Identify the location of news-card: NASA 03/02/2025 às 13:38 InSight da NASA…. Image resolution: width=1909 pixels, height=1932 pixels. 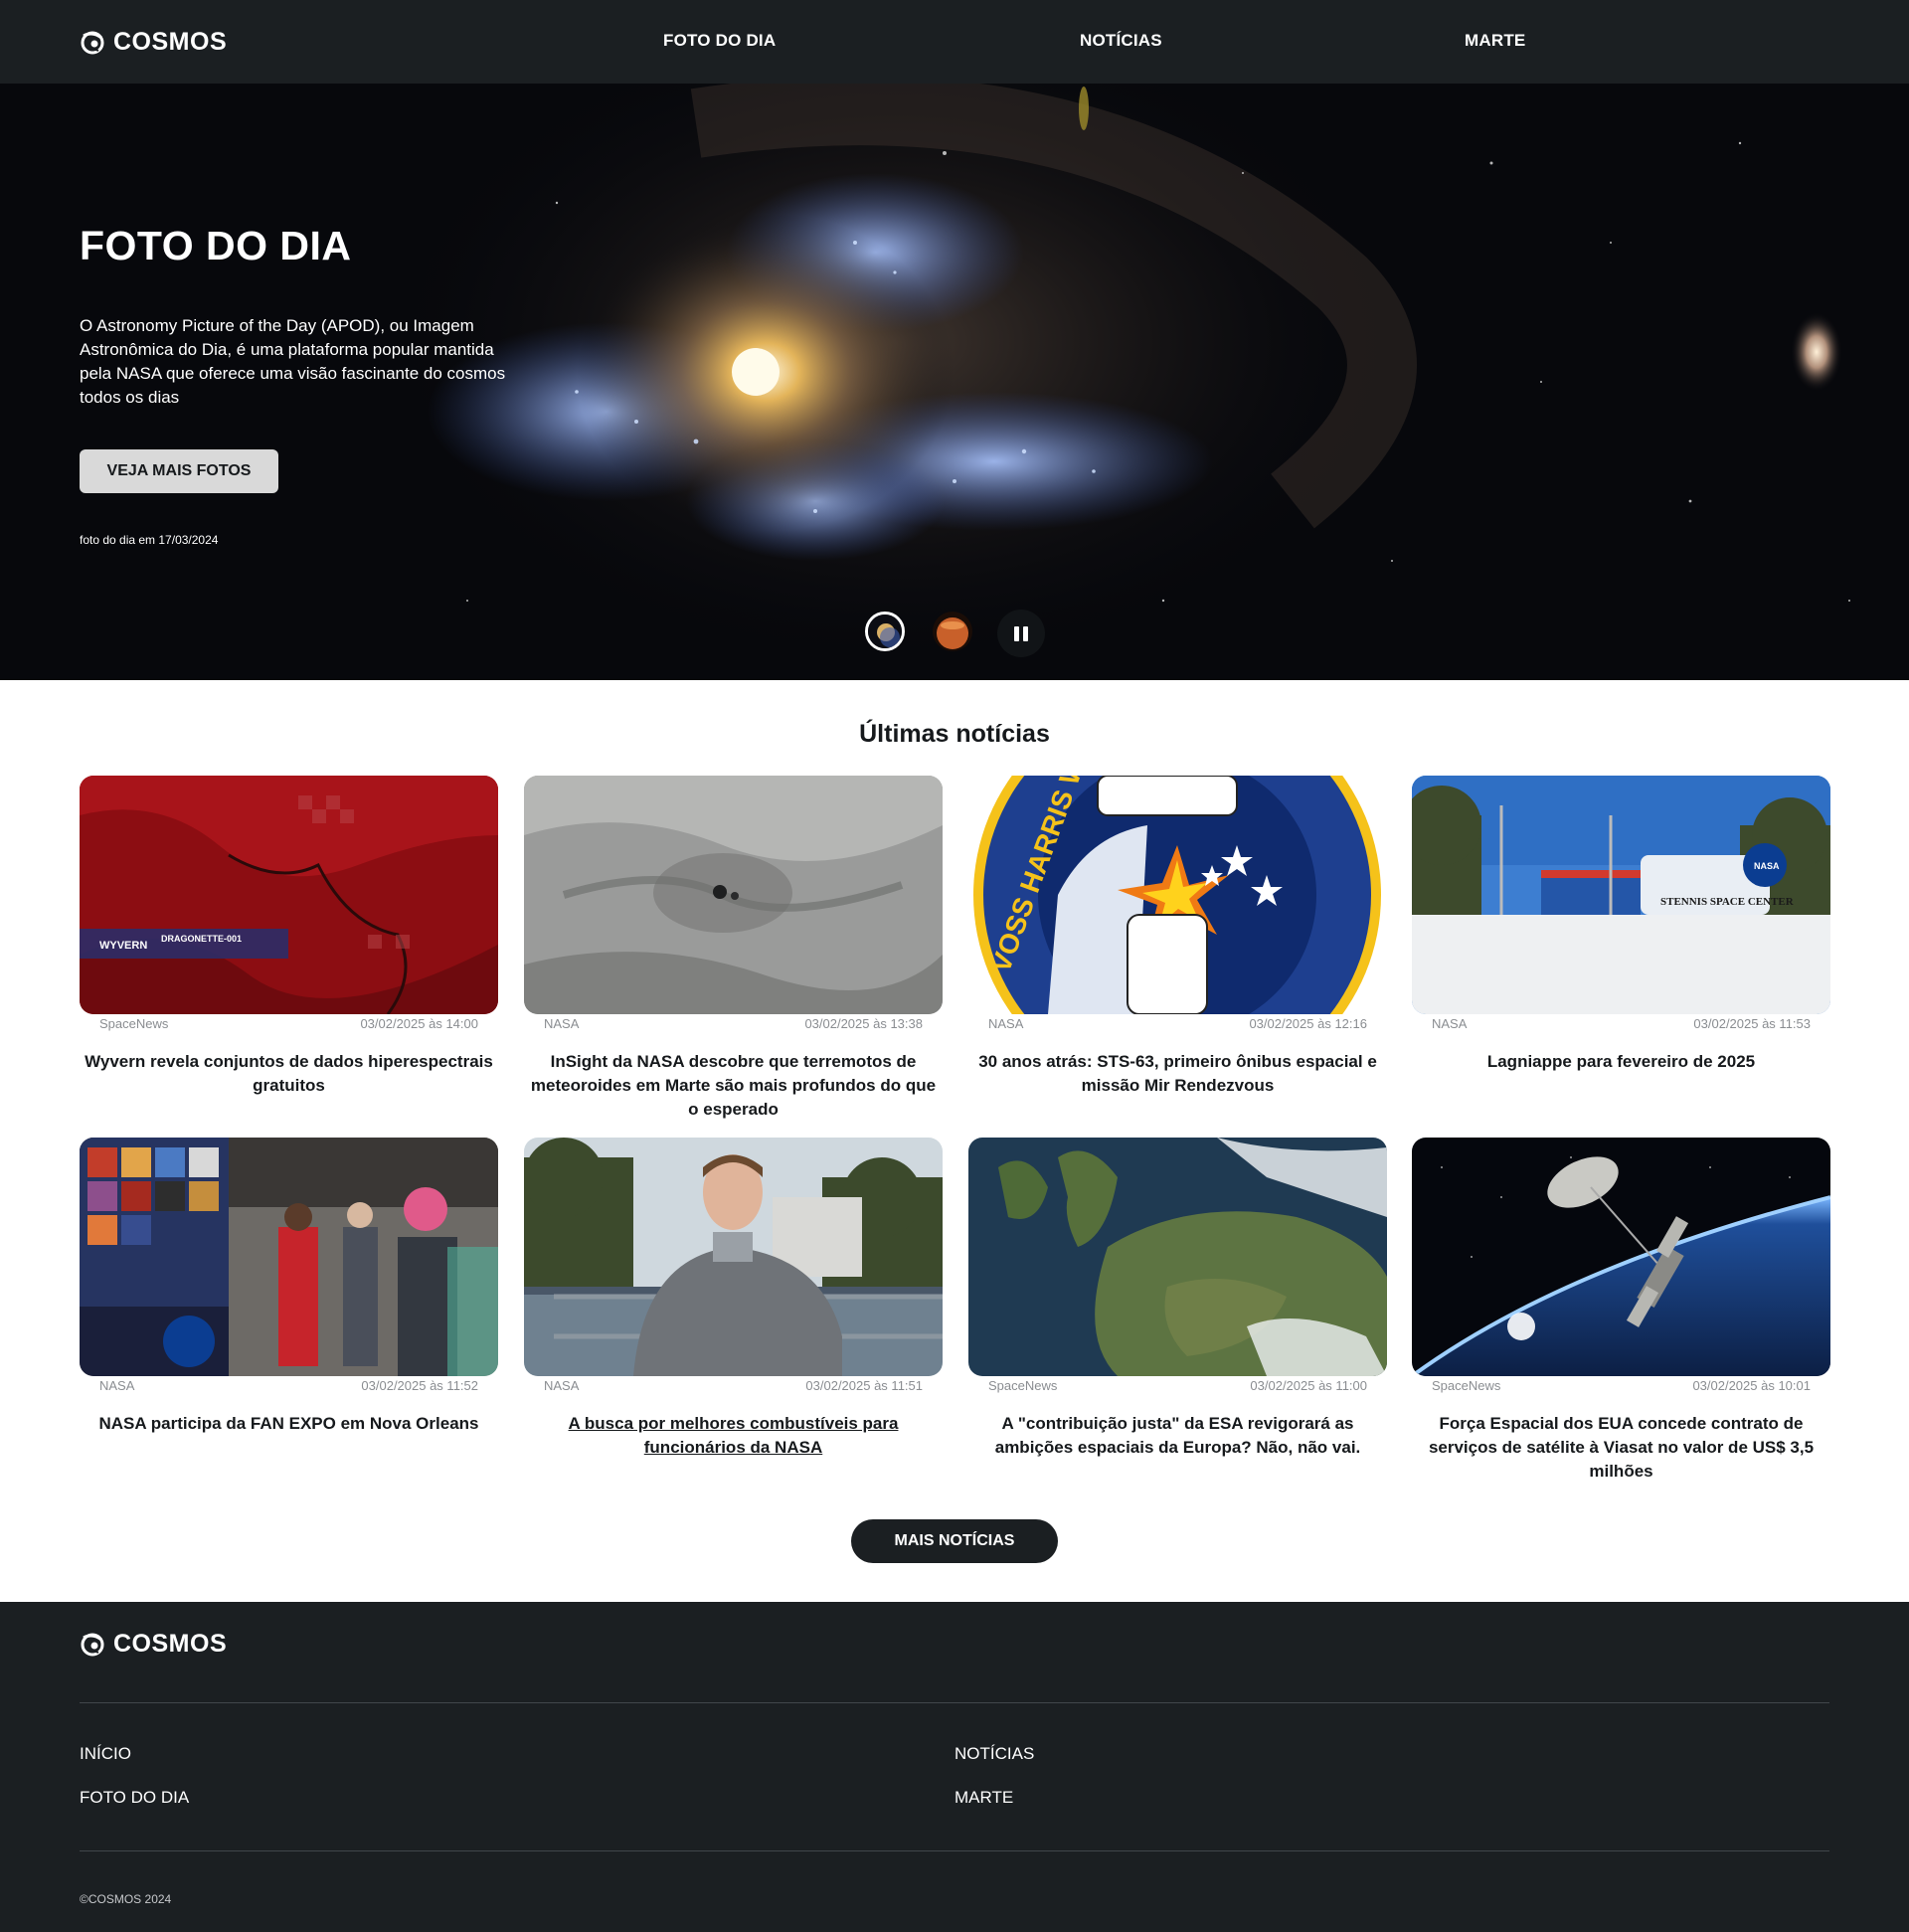
(734, 949).